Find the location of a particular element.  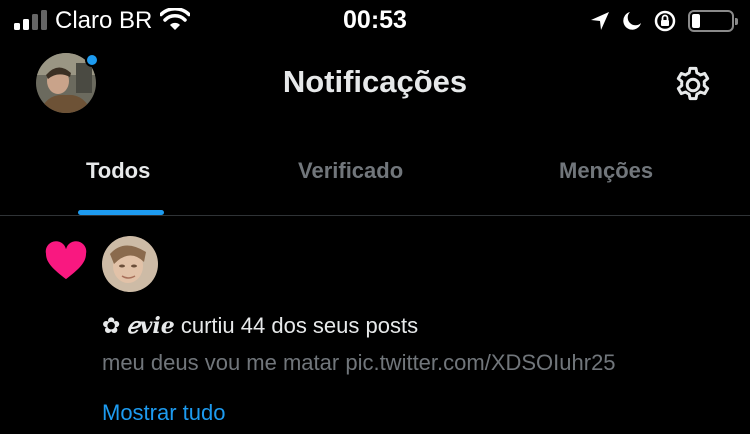

notification-text: ✿ 𝑒vie curtiu 44 dos seus posts is located at coordinates (260, 326).